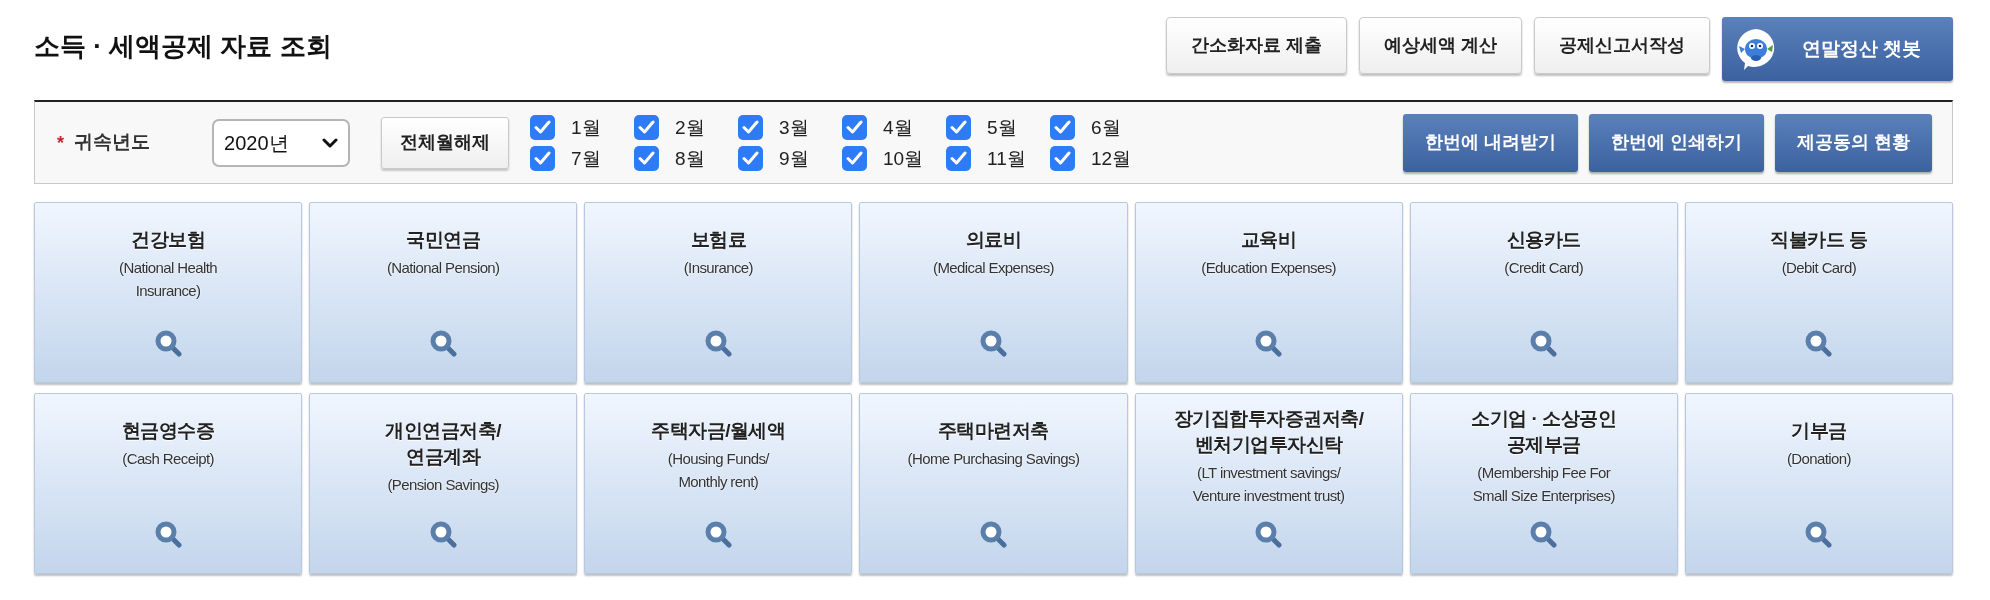  Describe the element at coordinates (993, 459) in the screenshot. I see `category-subtitle: (Home Purchasing Savings)` at that location.